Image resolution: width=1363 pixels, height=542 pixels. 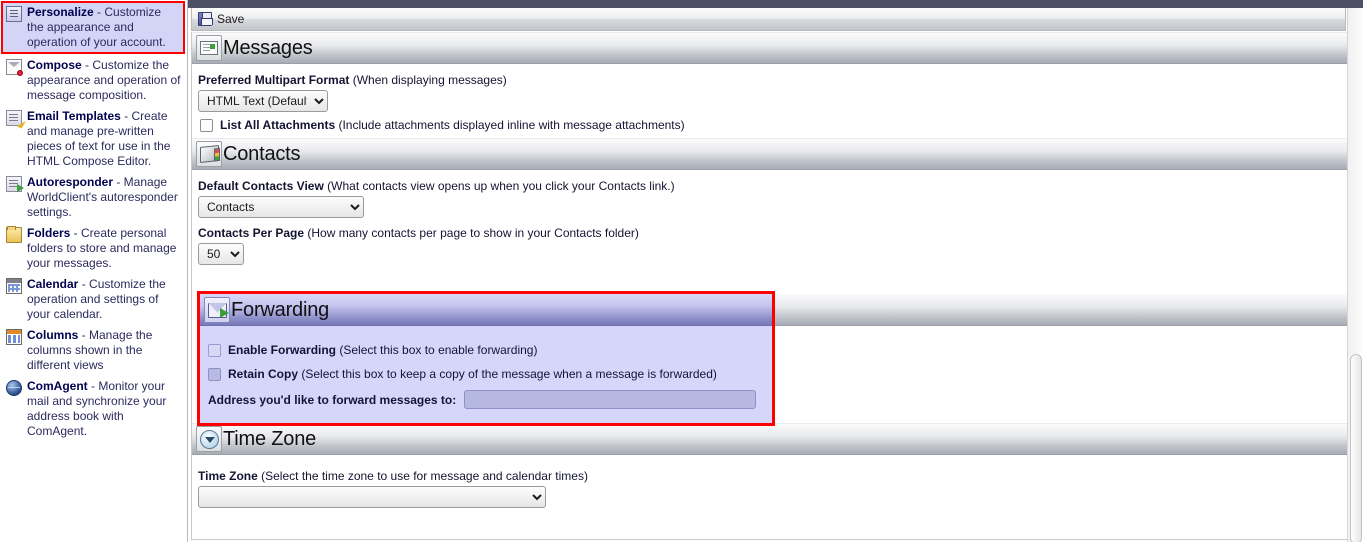 What do you see at coordinates (372, 497) in the screenshot?
I see `timezone-select` at bounding box center [372, 497].